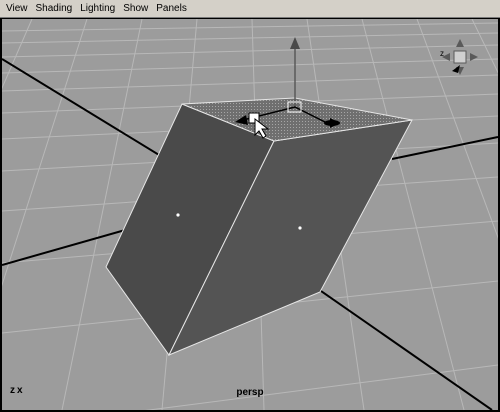 Image resolution: width=500 pixels, height=412 pixels. I want to click on panel-menubar: View Shading Lighting Show Panels, so click(250, 9).